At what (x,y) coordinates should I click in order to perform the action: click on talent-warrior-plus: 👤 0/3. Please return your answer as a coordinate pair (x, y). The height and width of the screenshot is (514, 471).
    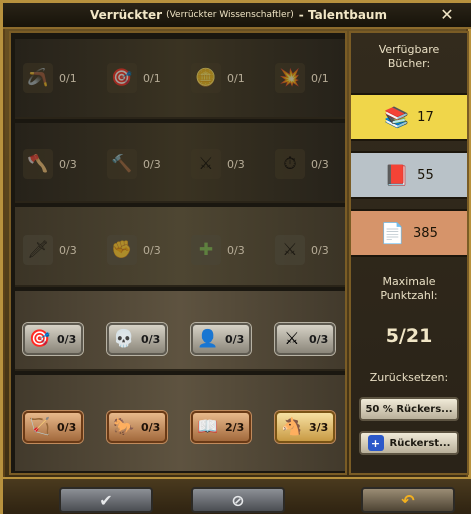
    Looking at the image, I should click on (221, 339).